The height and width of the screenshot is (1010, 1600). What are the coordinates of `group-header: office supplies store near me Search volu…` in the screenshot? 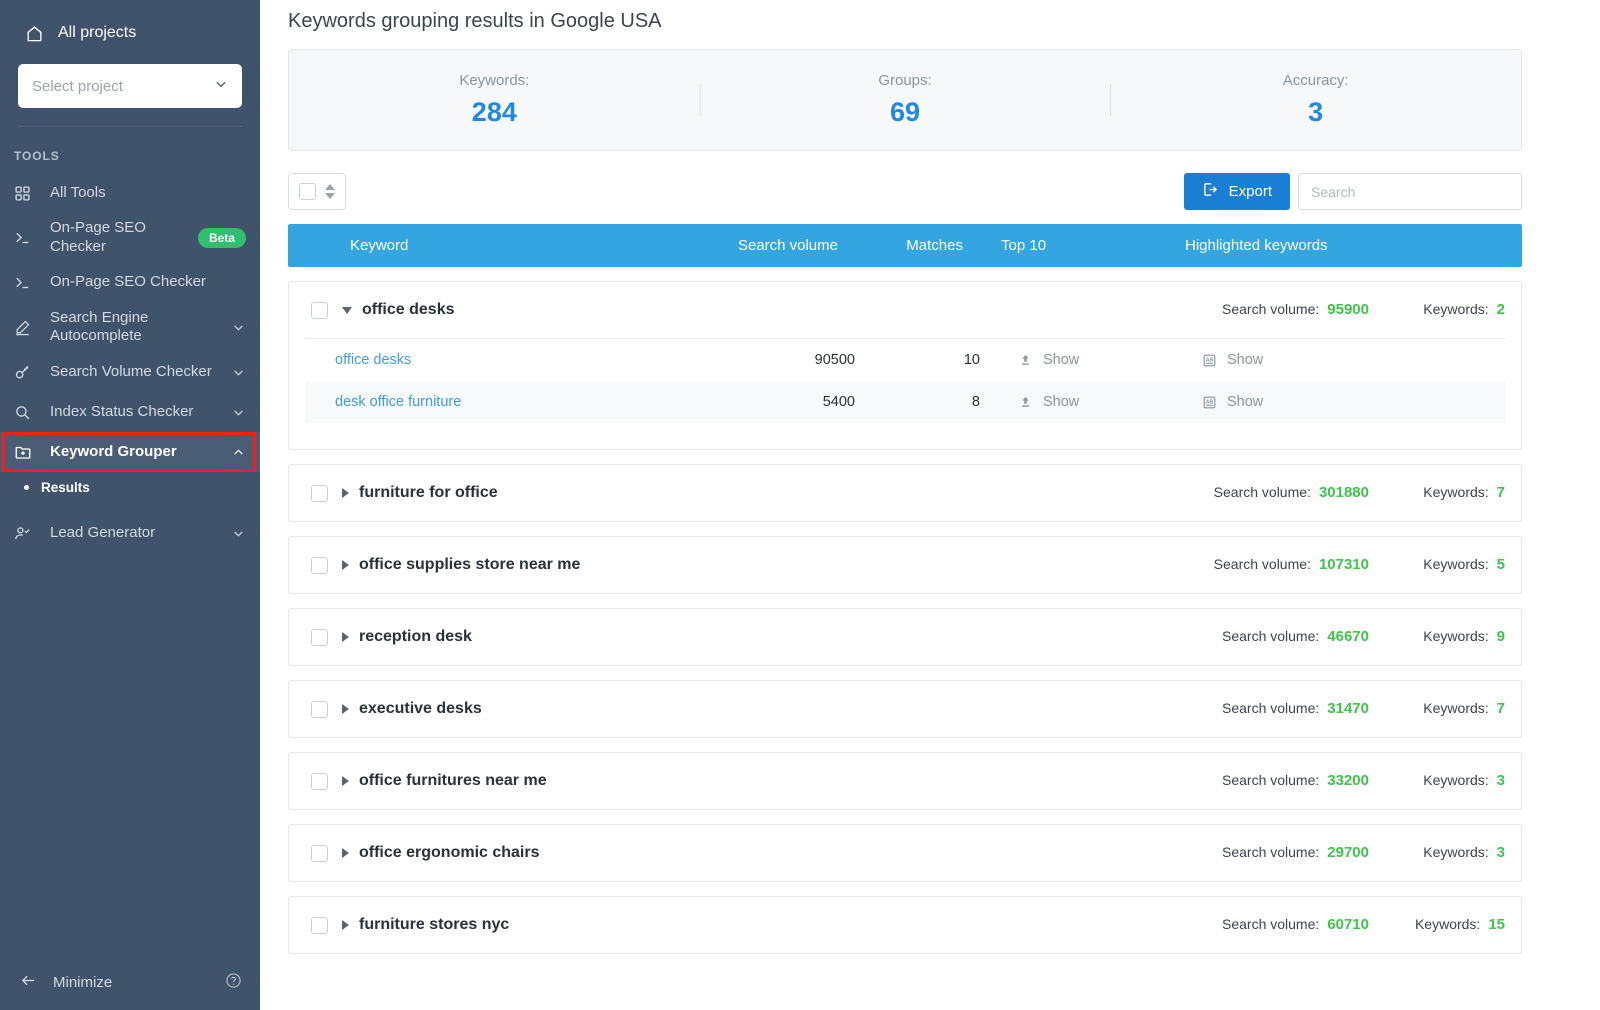 It's located at (905, 565).